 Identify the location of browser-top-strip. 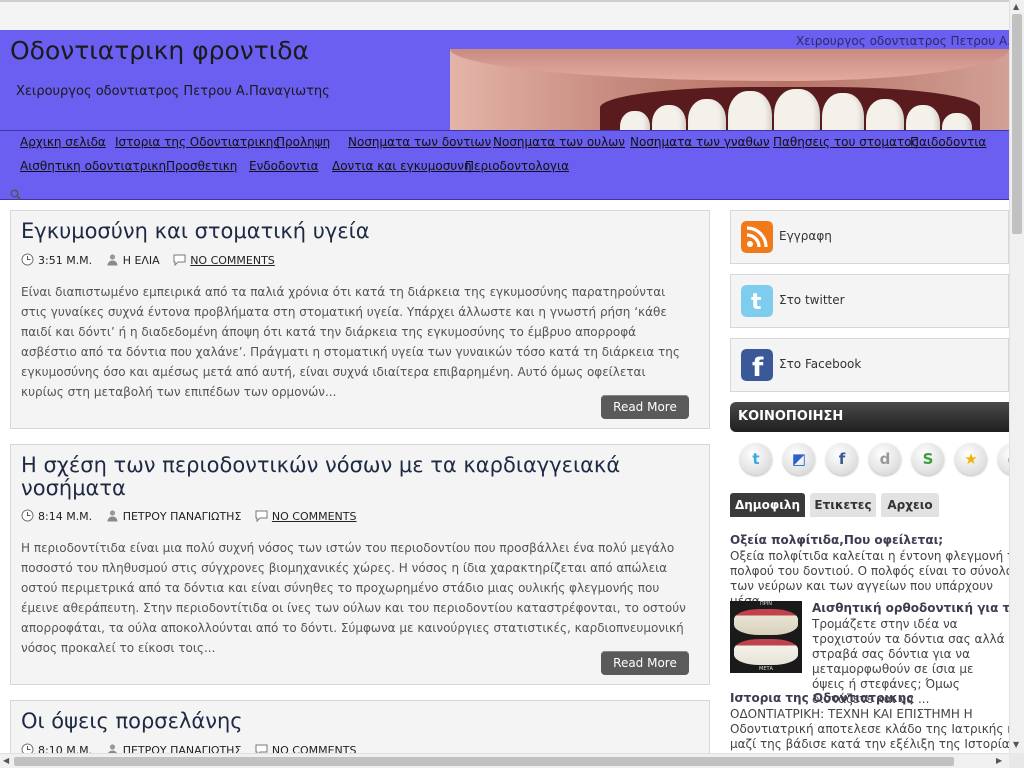
(504, 15).